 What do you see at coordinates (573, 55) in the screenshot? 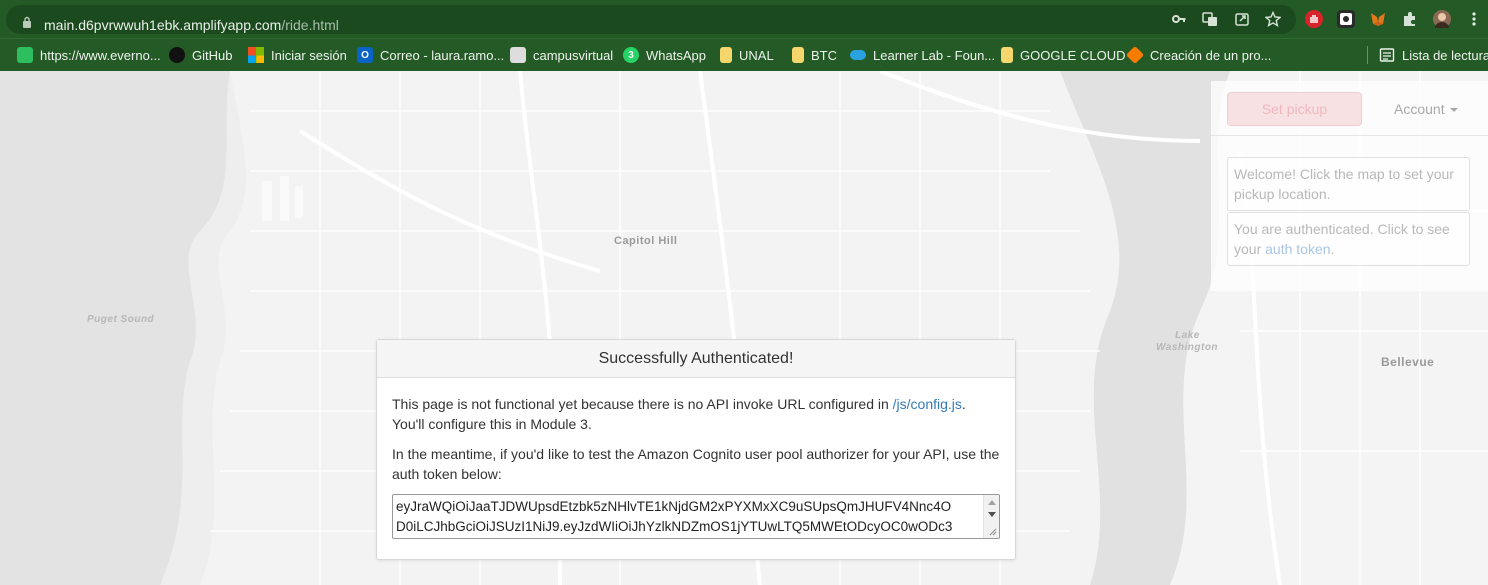
I see `bookmark-label: campusvirtual` at bounding box center [573, 55].